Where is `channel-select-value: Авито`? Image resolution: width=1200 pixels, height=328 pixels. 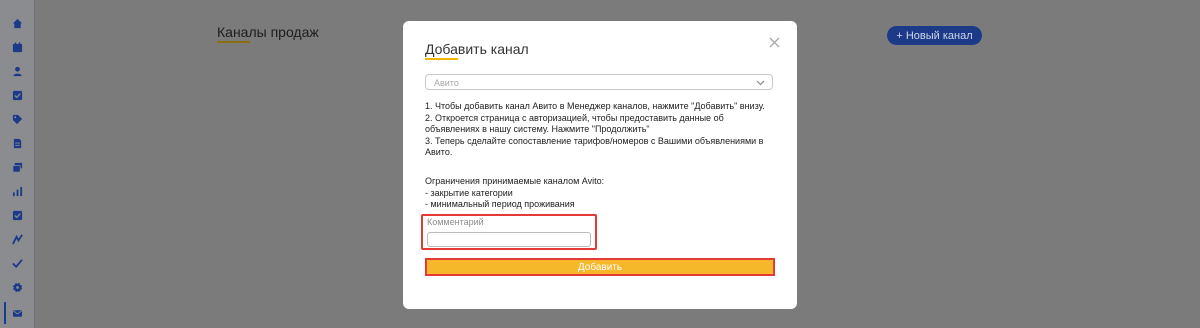
channel-select-value: Авито is located at coordinates (446, 83).